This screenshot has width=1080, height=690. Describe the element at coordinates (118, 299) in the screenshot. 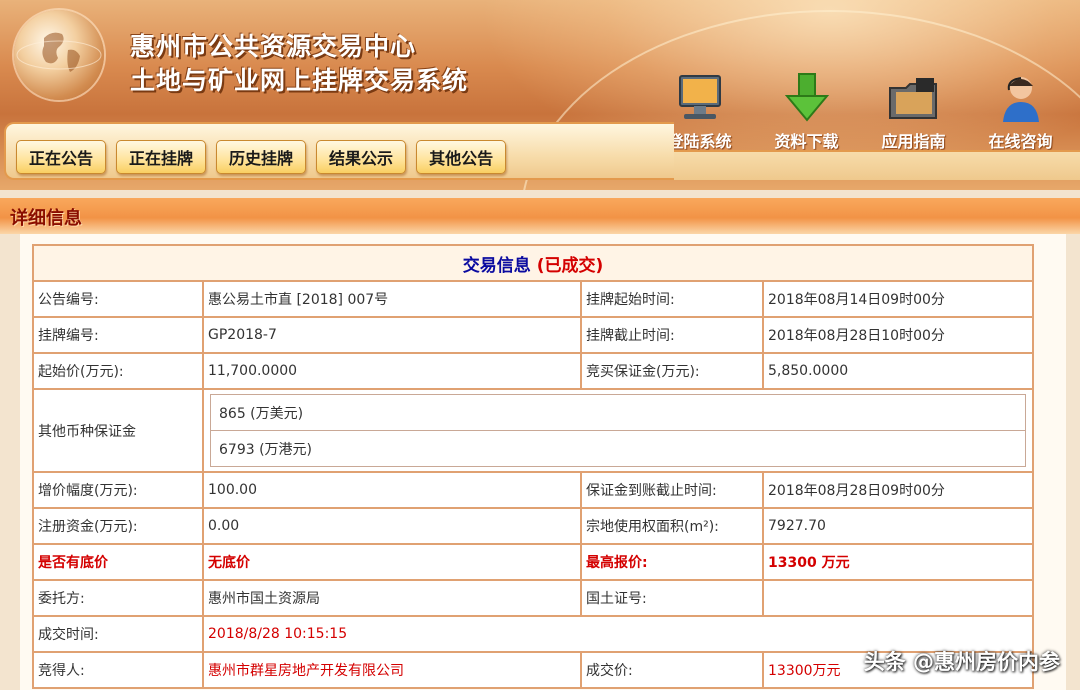

I see `notice-no-label: 公告编号:` at that location.